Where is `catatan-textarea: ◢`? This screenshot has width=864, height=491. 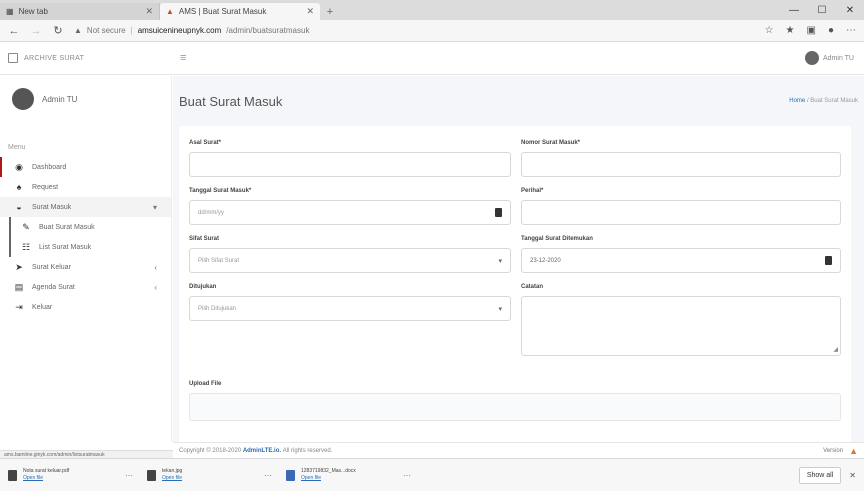
catatan-textarea: ◢ is located at coordinates (681, 326).